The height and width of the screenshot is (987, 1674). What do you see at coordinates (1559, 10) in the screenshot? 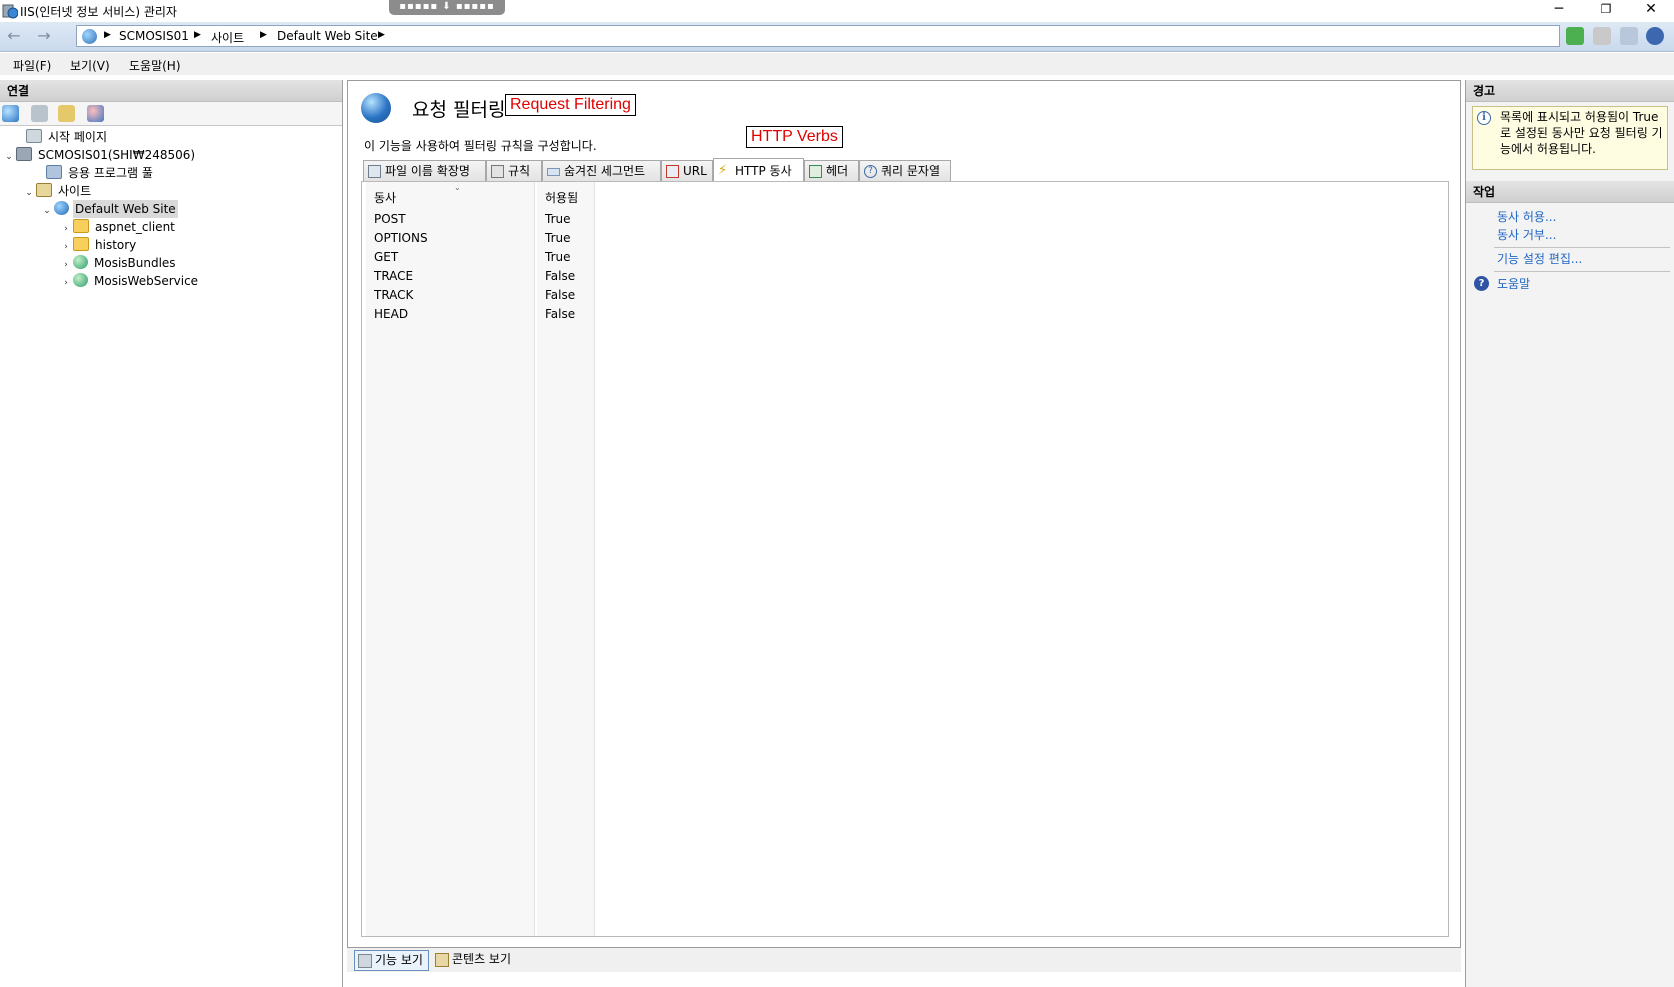
I see `minimize-button: ─` at bounding box center [1559, 10].